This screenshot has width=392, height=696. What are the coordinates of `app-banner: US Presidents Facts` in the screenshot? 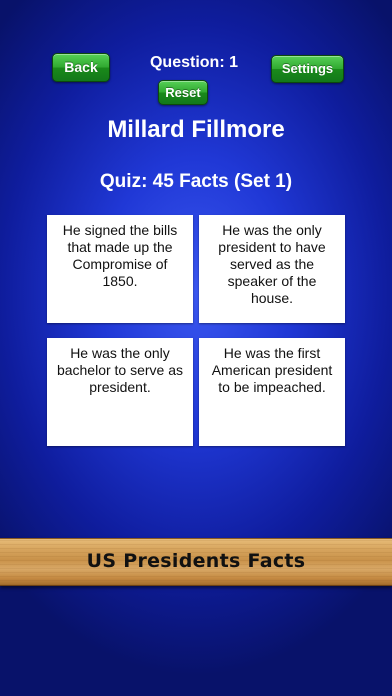 It's located at (196, 562).